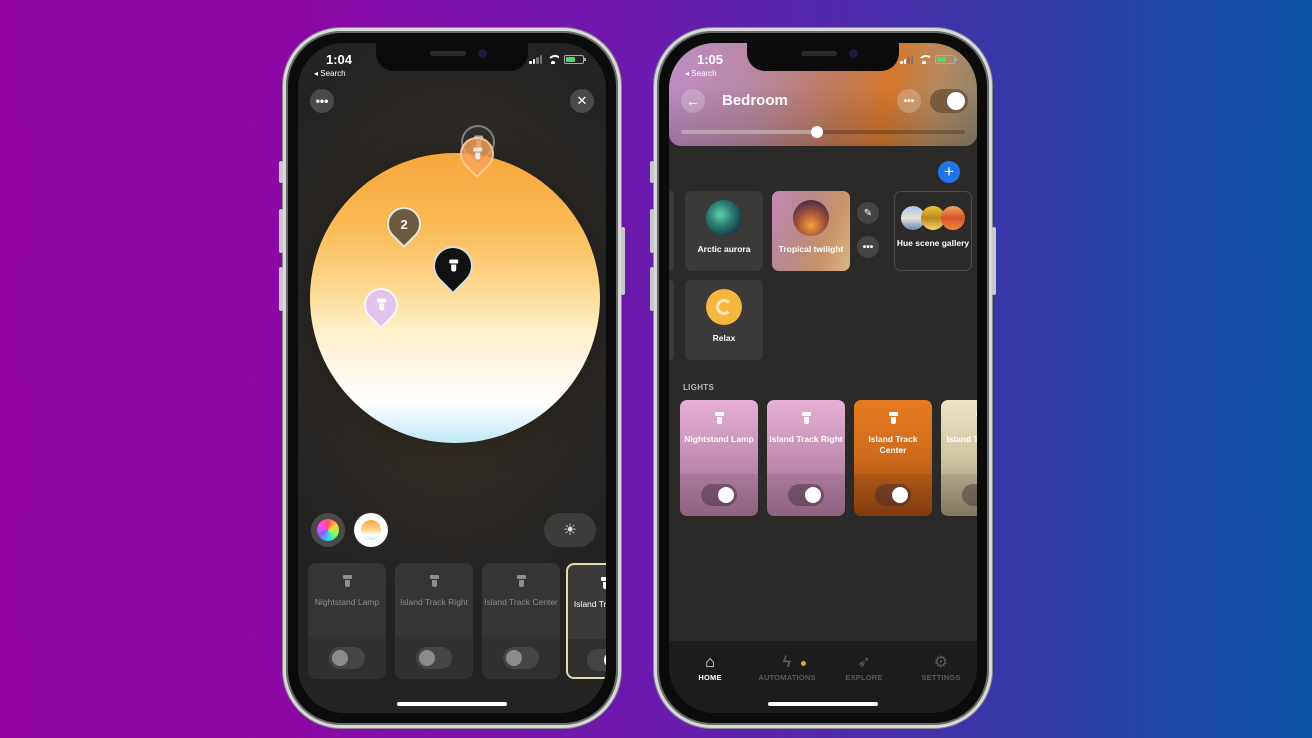 This screenshot has height=738, width=1312. I want to click on tab-home: ⌂ HOME, so click(710, 667).